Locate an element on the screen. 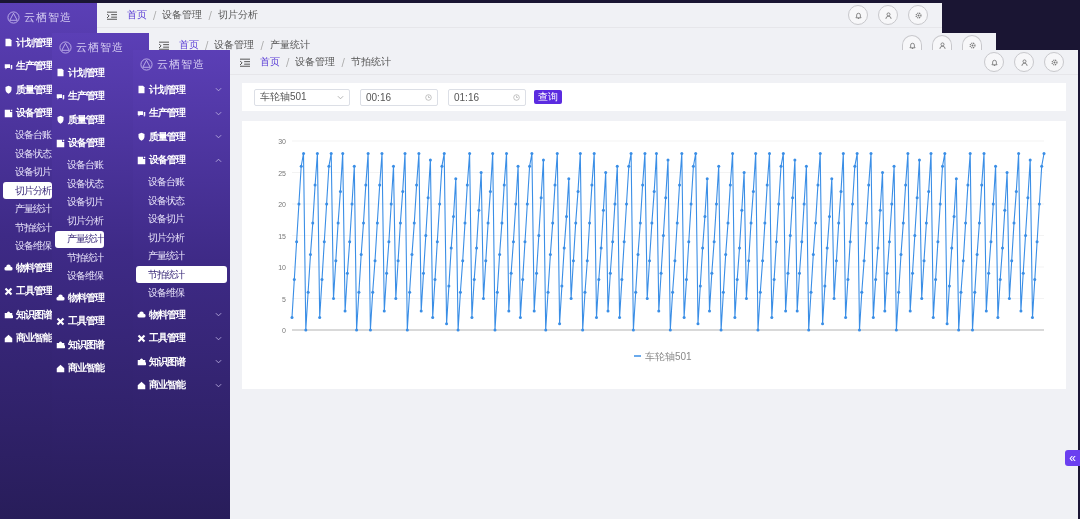 The height and width of the screenshot is (519, 1080). collapse-button: « is located at coordinates (1072, 458).